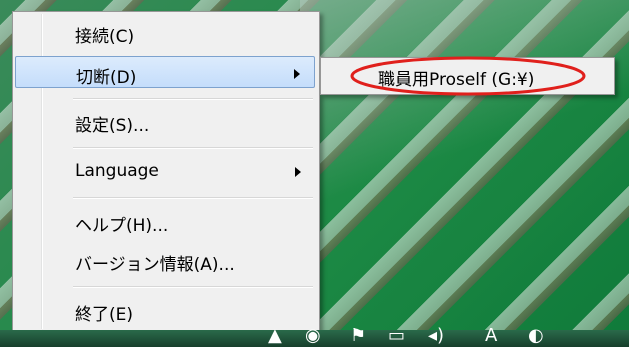 The height and width of the screenshot is (347, 629). What do you see at coordinates (436, 336) in the screenshot?
I see `speaker-icon: ◂)` at bounding box center [436, 336].